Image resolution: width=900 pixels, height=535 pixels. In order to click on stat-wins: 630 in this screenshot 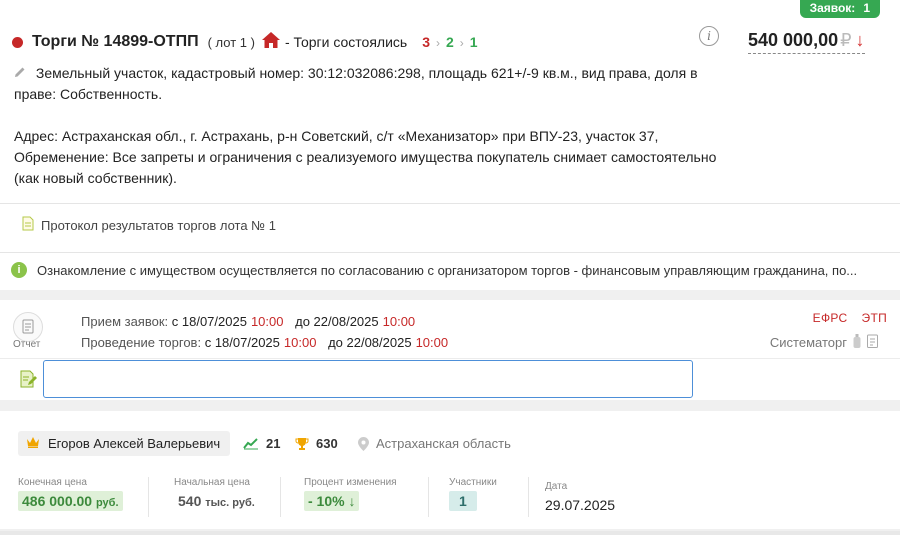, I will do `click(316, 443)`.